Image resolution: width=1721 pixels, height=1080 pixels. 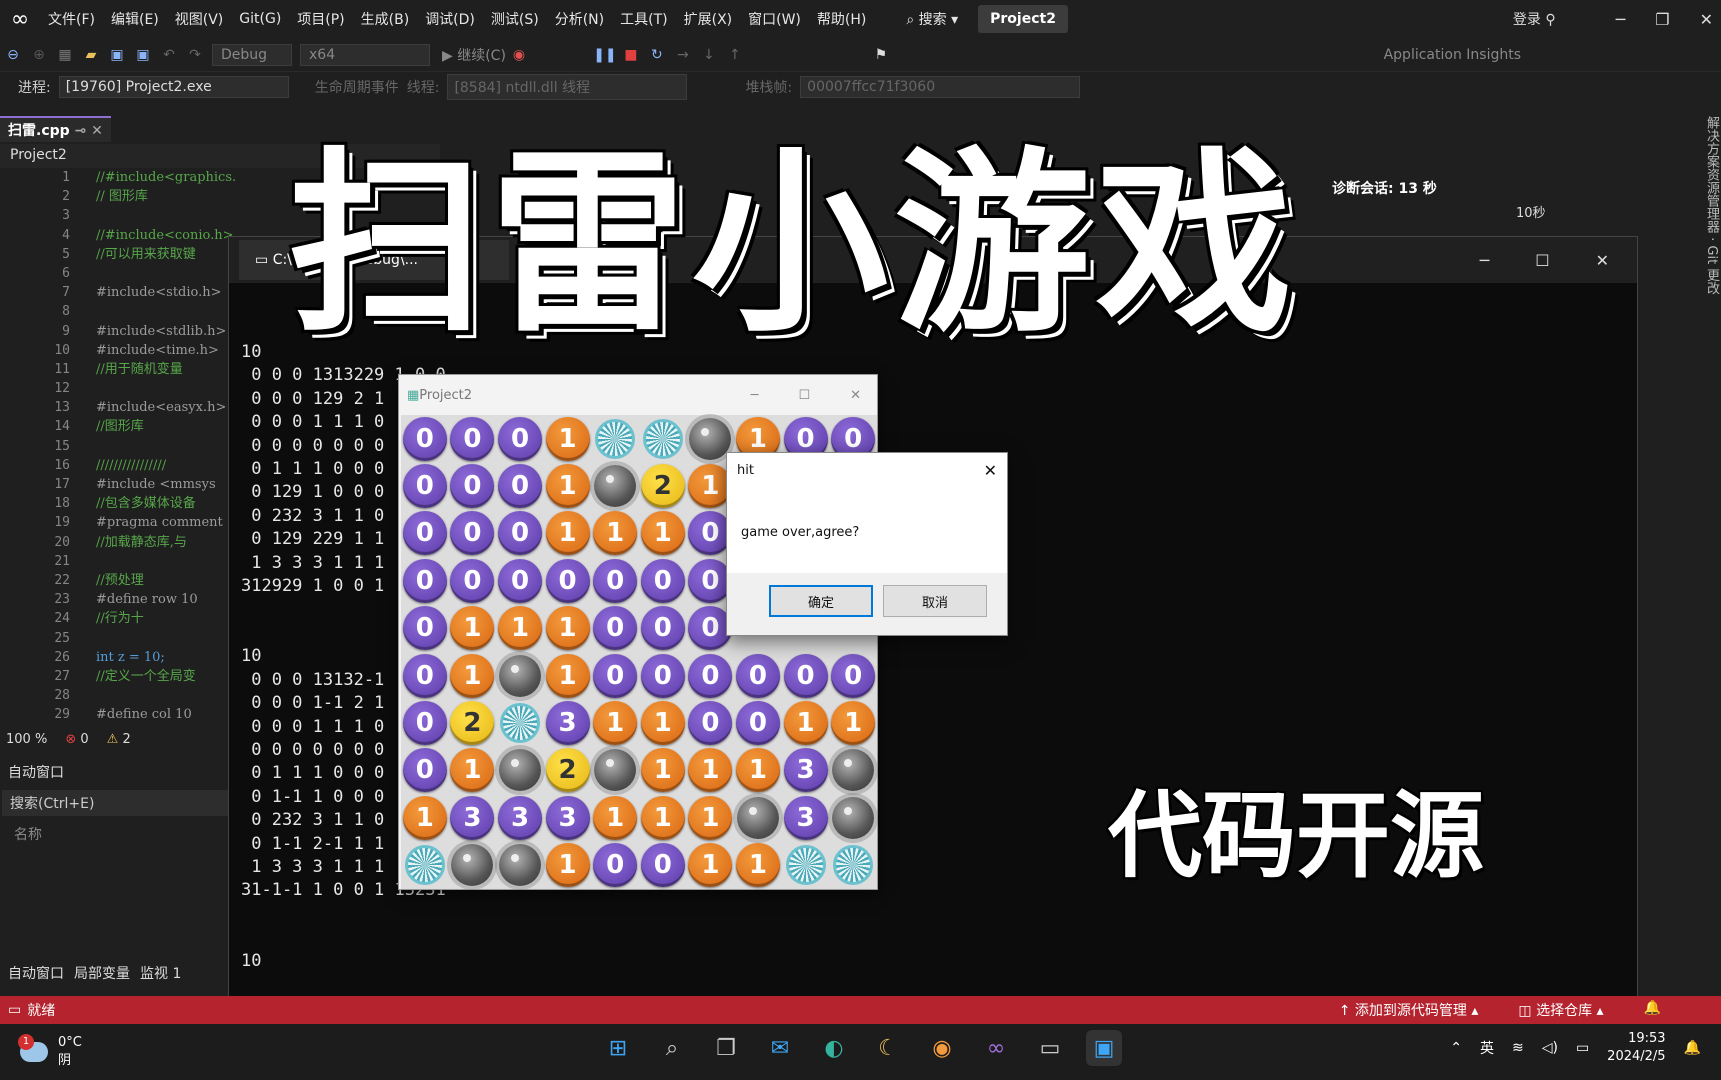 What do you see at coordinates (39, 55) in the screenshot?
I see `forward-icon: ⊕` at bounding box center [39, 55].